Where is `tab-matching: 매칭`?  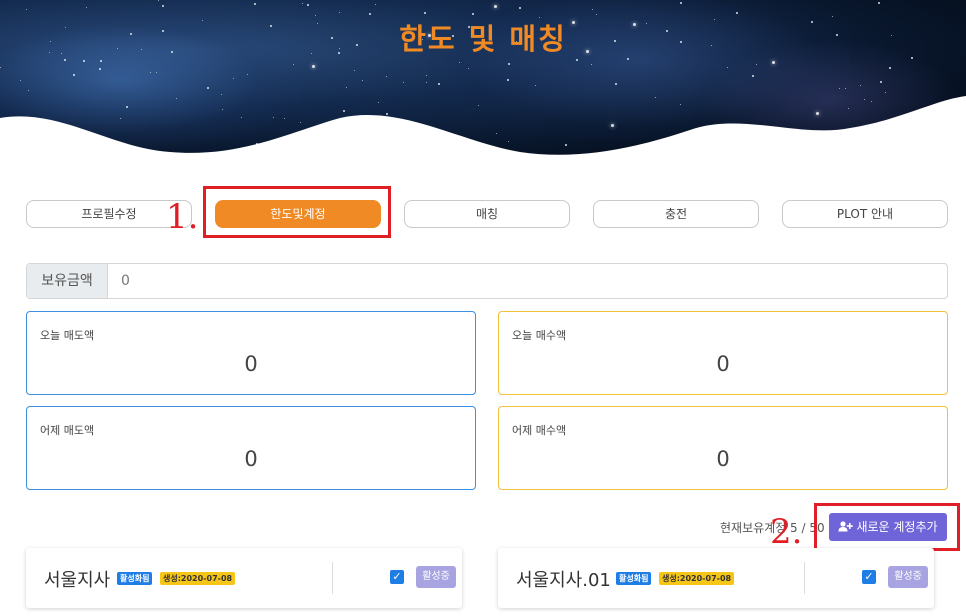
tab-matching: 매칭 is located at coordinates (487, 214).